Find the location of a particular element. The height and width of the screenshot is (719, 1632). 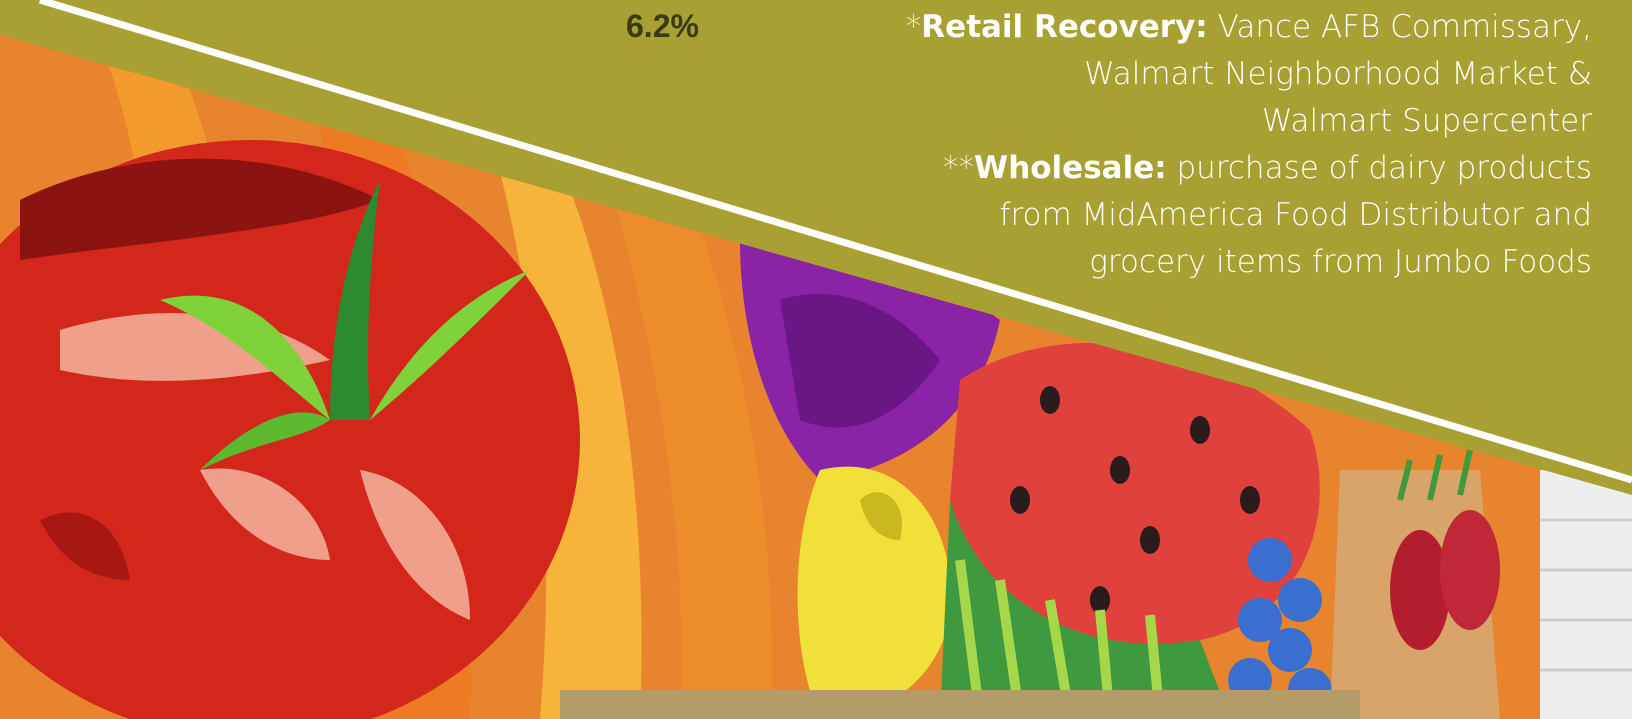

retail-label: Retail Recovery: is located at coordinates (1064, 27).